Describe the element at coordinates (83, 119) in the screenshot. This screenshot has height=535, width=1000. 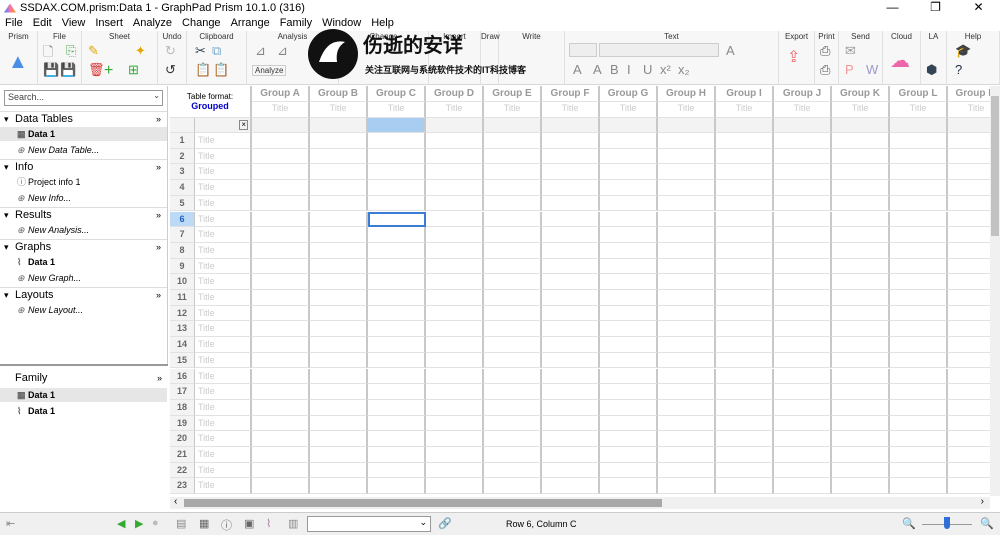
I see `section-data-tables: Data Tables ▾ »` at that location.